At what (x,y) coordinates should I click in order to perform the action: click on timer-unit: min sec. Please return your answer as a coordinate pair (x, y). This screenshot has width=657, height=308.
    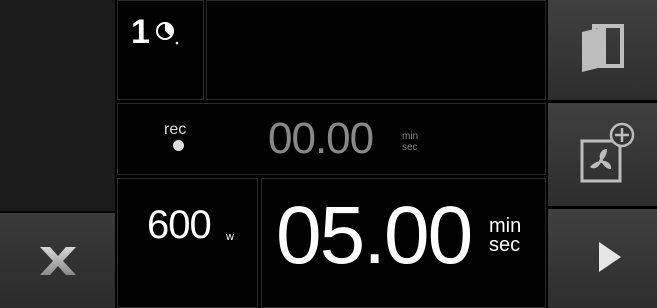
    Looking at the image, I should click on (505, 236).